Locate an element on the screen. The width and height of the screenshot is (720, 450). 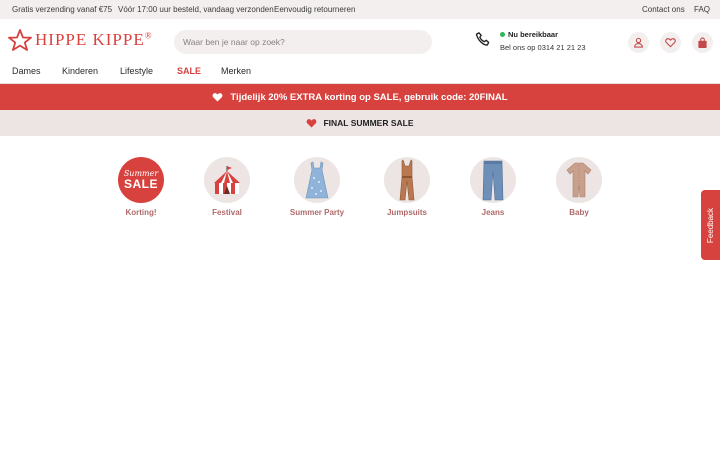
nav-sale: SALE is located at coordinates (189, 71).